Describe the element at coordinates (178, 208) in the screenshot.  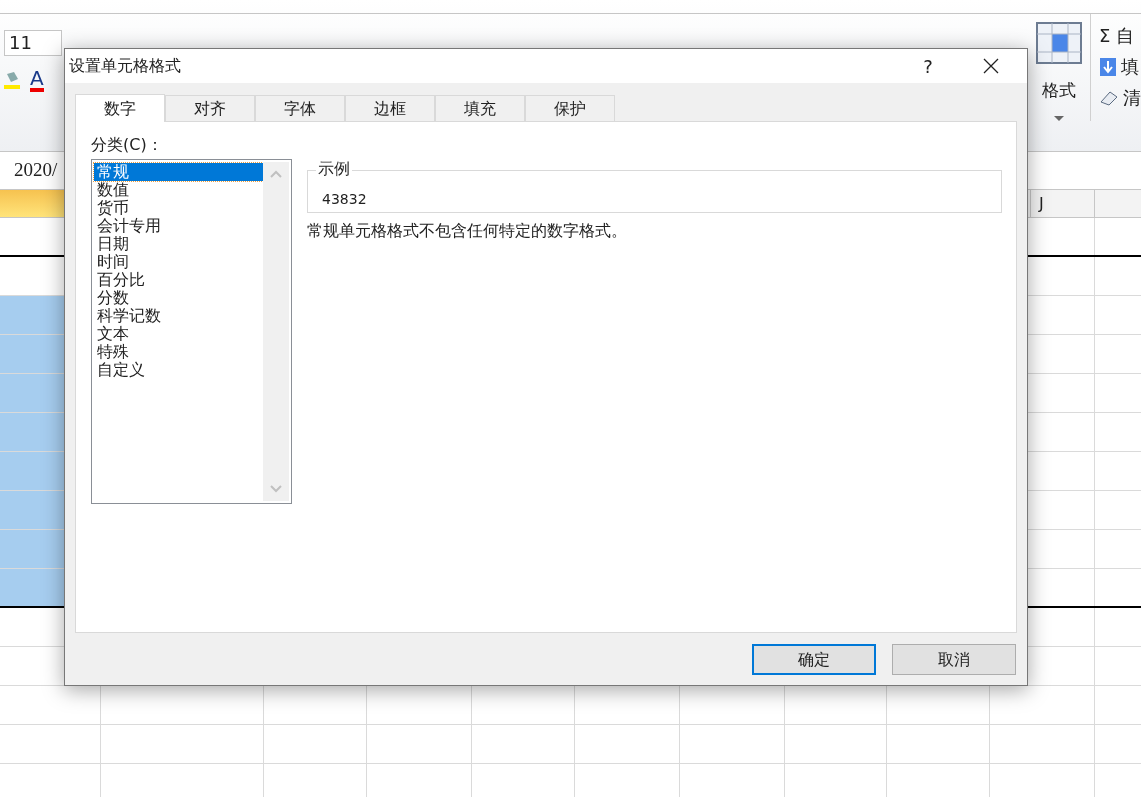
I see `category-item: 货币` at that location.